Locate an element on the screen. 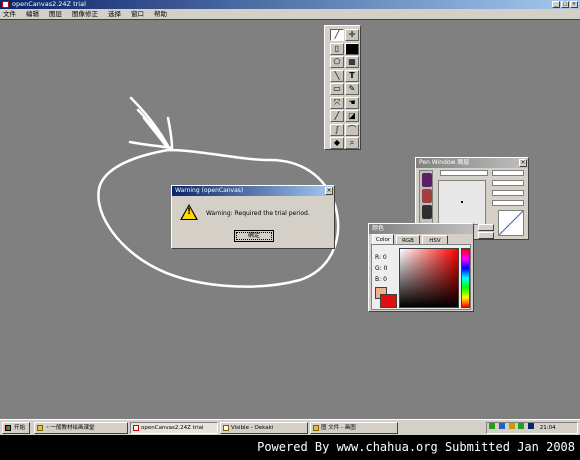 The height and width of the screenshot is (460, 580). warning-message: Warning: Required the trial period. is located at coordinates (258, 213).